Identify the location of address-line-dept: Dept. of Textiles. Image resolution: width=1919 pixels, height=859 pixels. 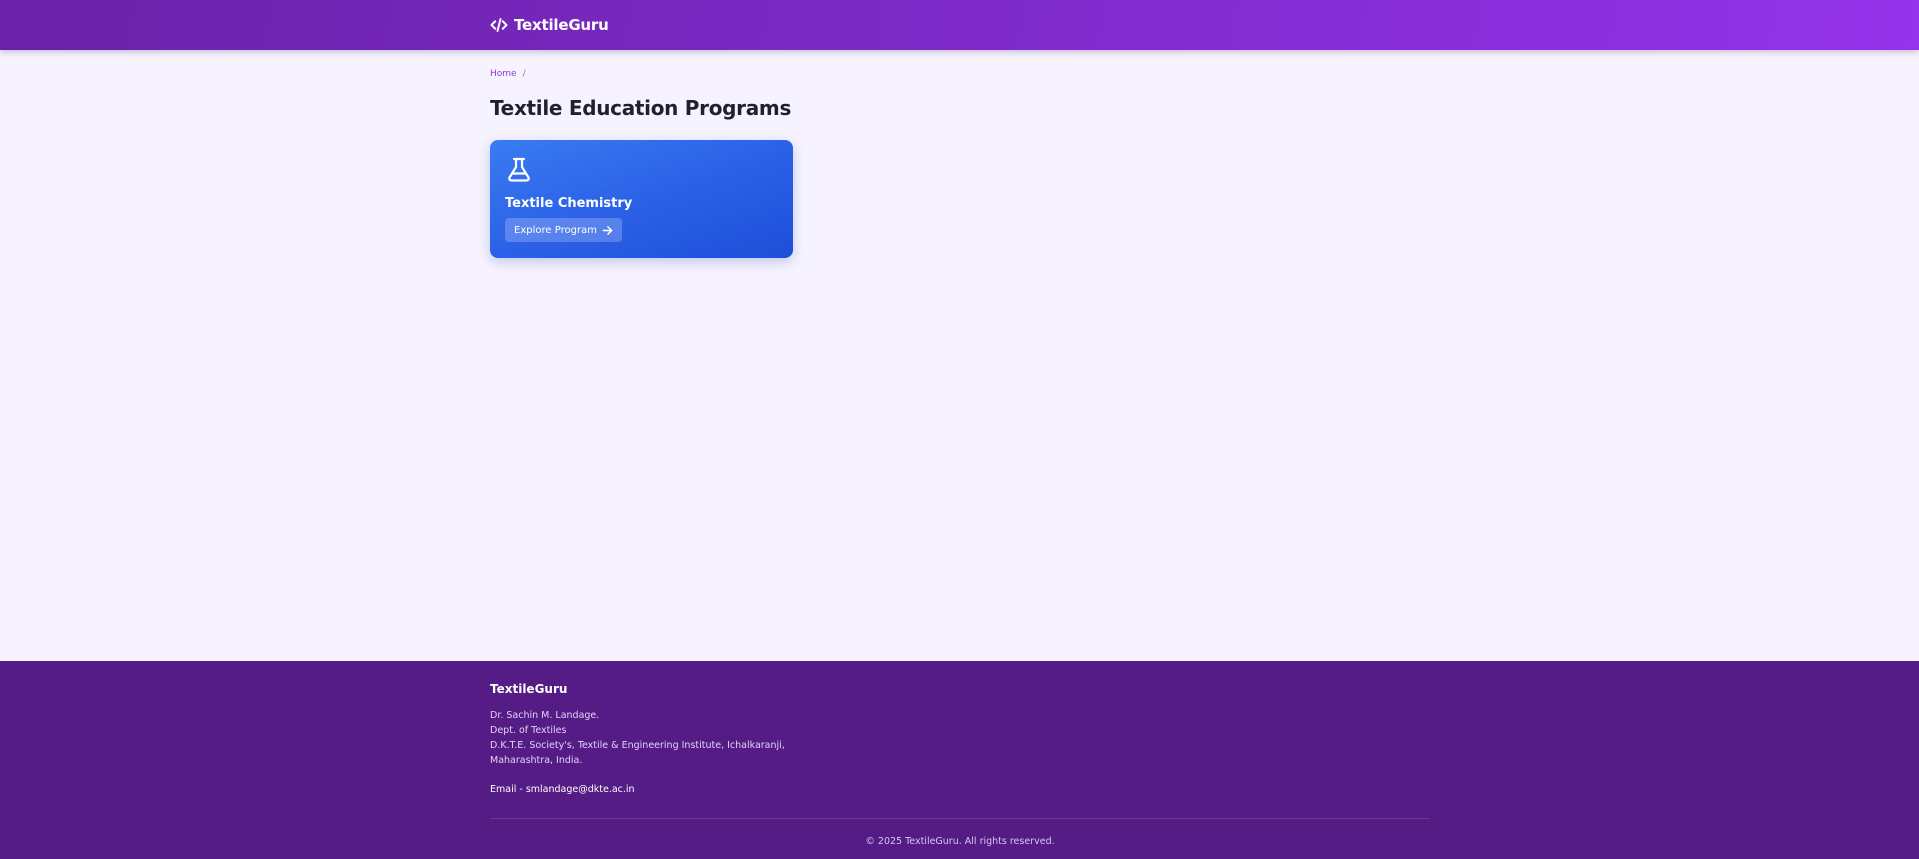
(528, 730).